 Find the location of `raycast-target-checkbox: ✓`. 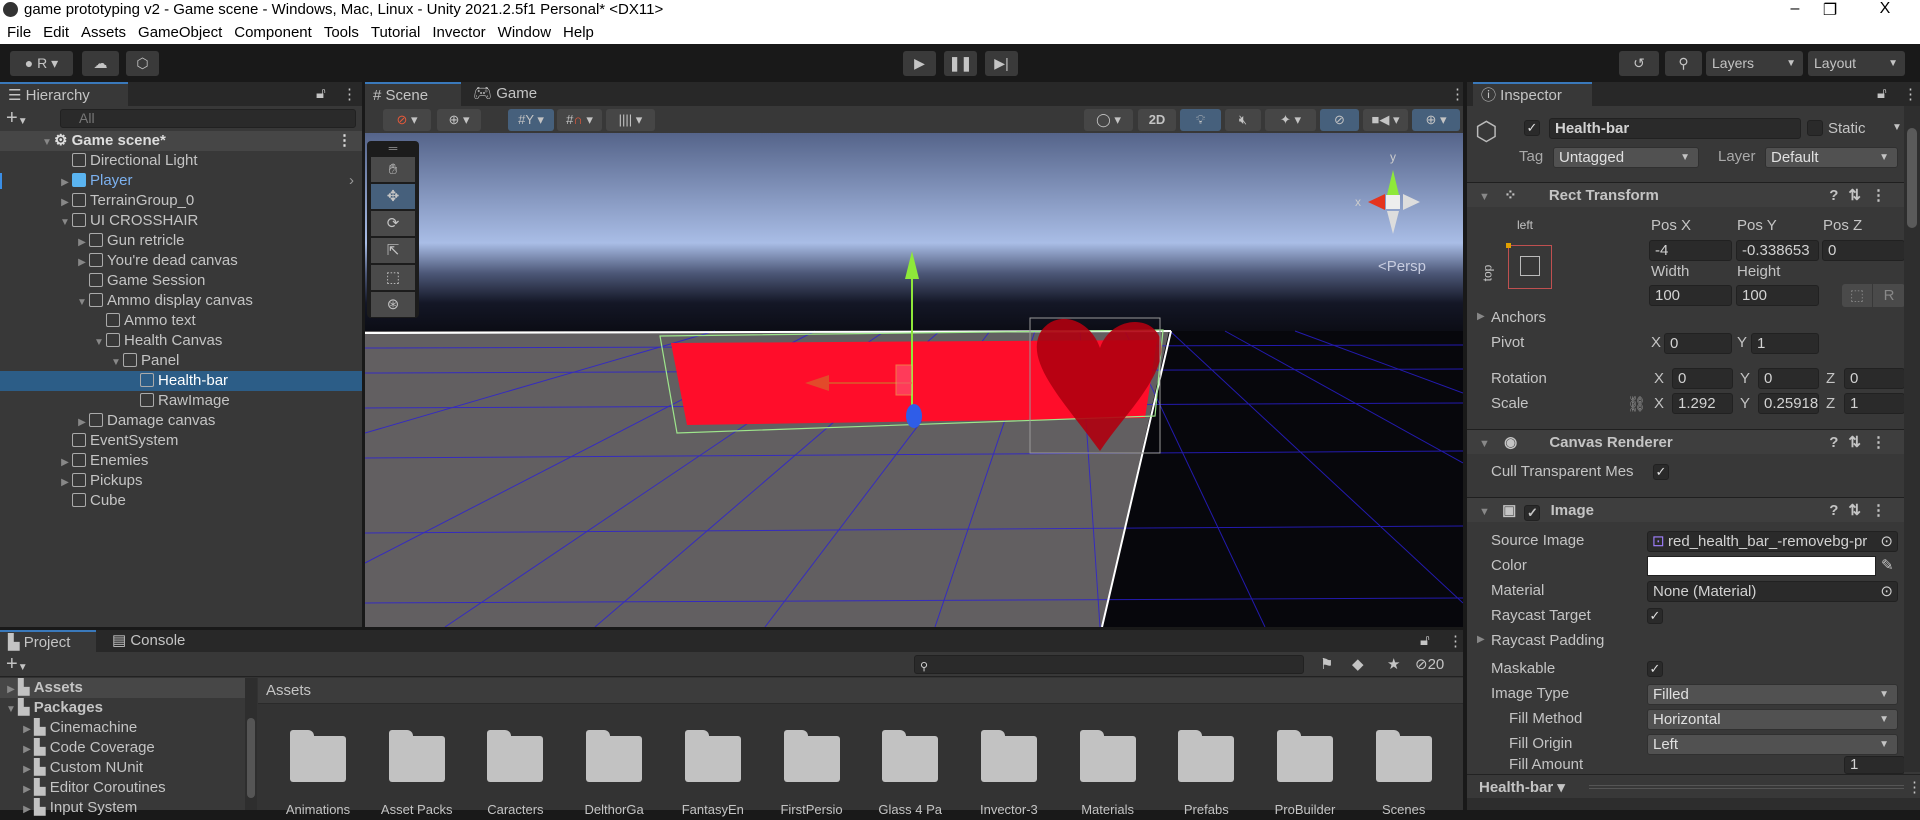

raycast-target-checkbox: ✓ is located at coordinates (1655, 616).